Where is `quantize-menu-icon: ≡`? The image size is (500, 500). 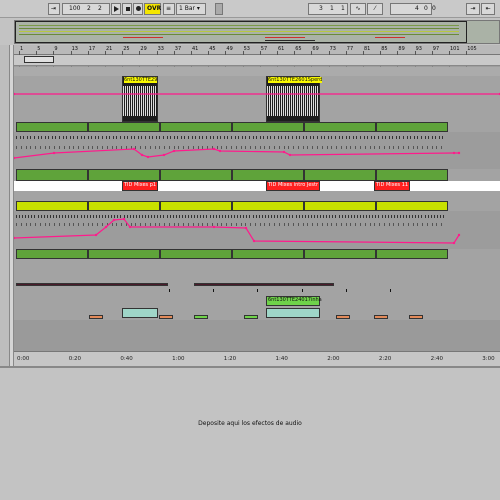 quantize-menu-icon: ≡ is located at coordinates (169, 9).